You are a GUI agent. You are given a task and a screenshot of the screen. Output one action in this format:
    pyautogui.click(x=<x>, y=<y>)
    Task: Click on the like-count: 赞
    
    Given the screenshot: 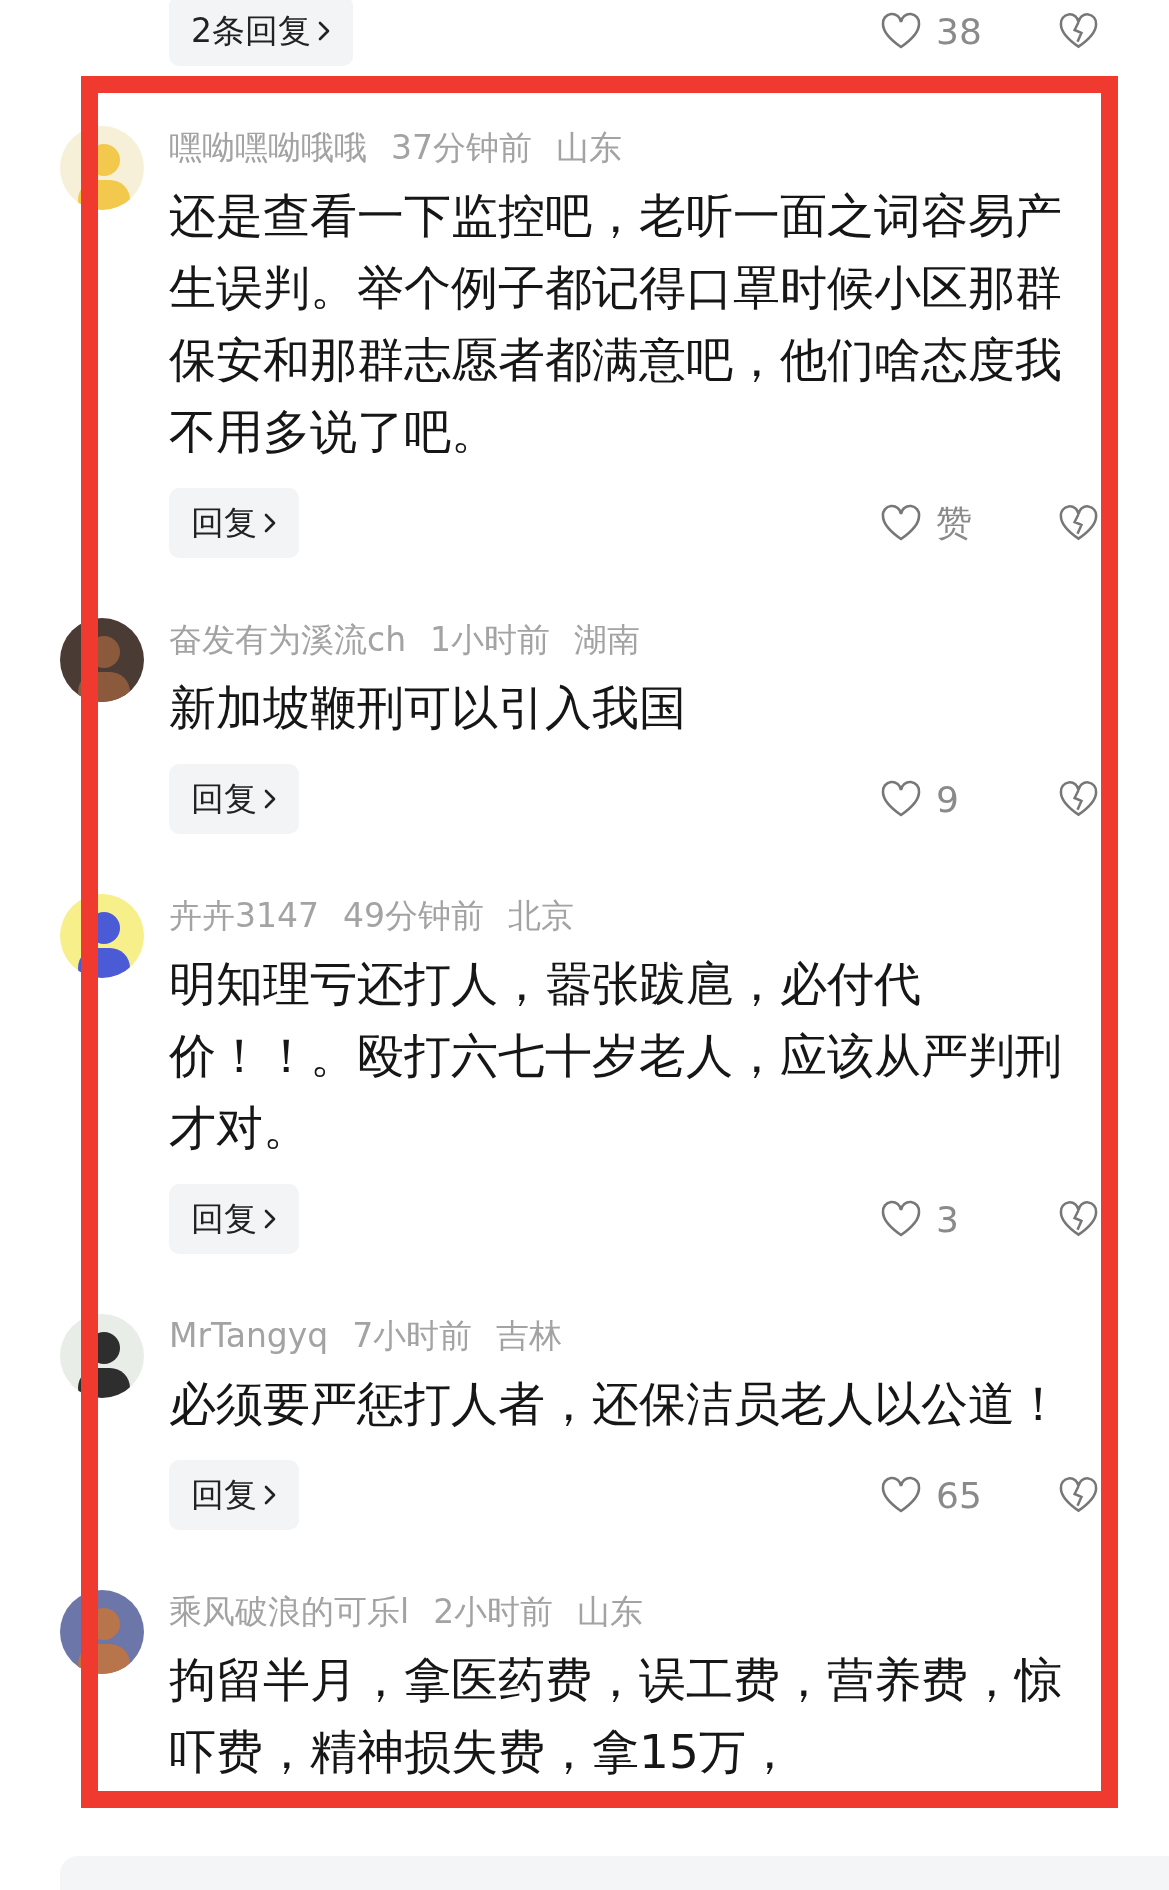 What is the action you would take?
    pyautogui.click(x=954, y=522)
    